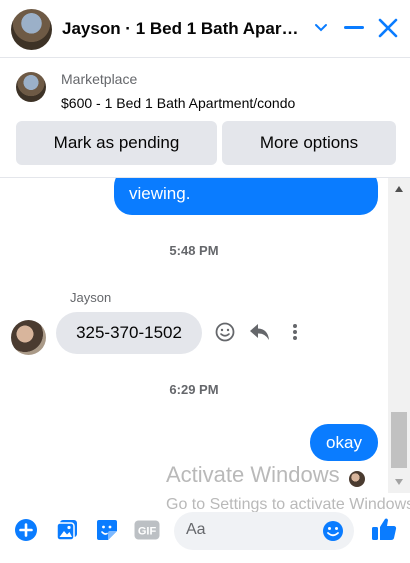 The width and height of the screenshot is (410, 563). What do you see at coordinates (260, 332) in the screenshot?
I see `reply-icon` at bounding box center [260, 332].